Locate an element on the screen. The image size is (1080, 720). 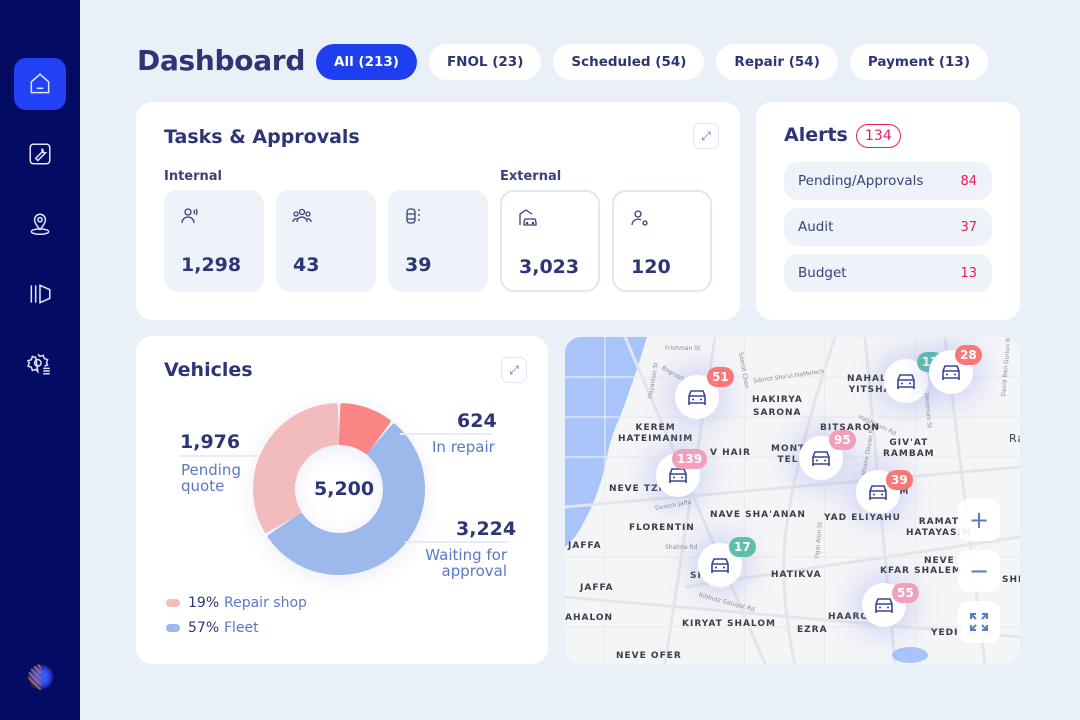
sidebar is located at coordinates (40, 360).